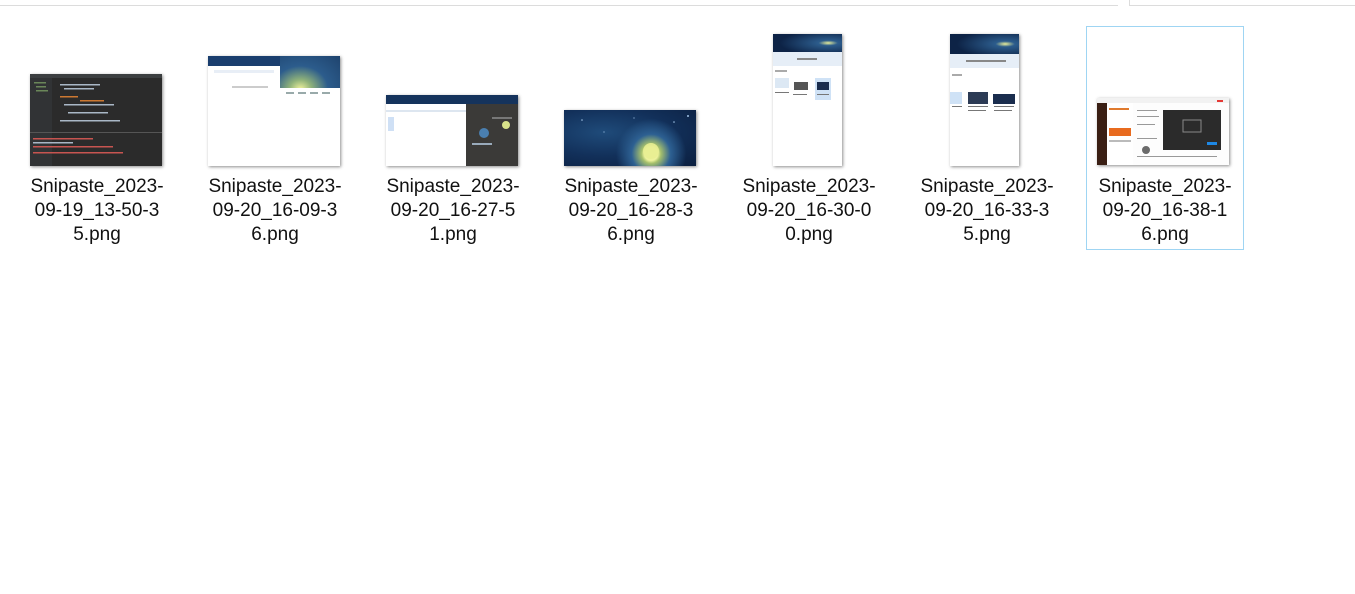 The image size is (1355, 594). I want to click on file-item: Snipaste_2023- 09-20_16-30-0 0.png, so click(809, 138).